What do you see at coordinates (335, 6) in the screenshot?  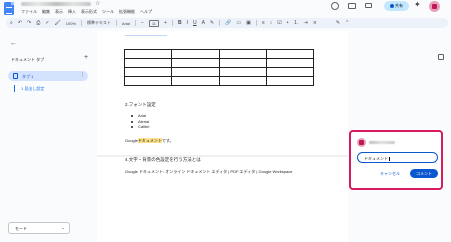 I see `history-icon` at bounding box center [335, 6].